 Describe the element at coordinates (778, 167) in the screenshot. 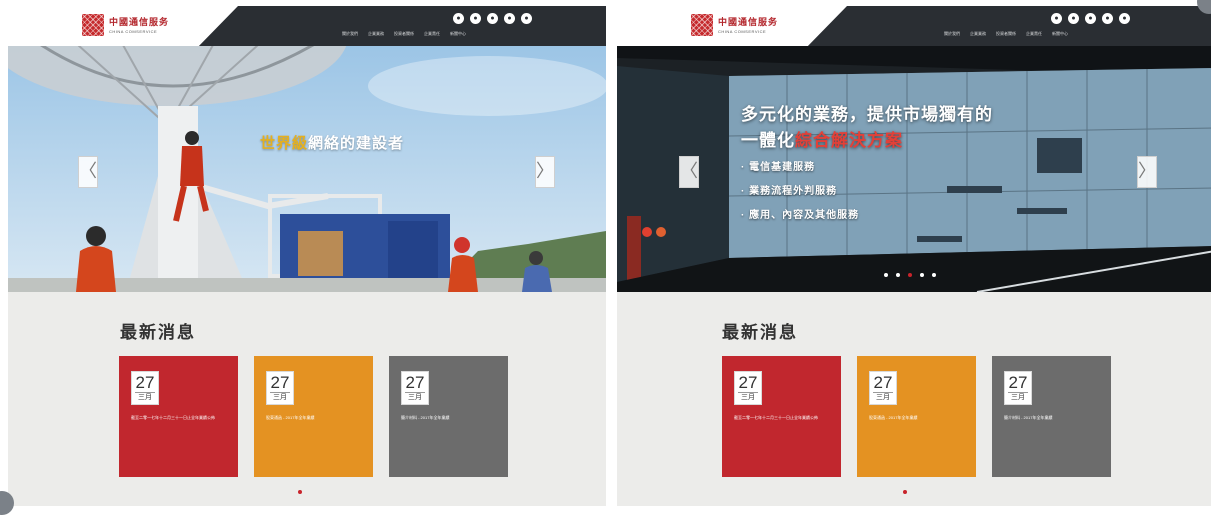

I see `hero-bullet: · 電信基建服務` at that location.